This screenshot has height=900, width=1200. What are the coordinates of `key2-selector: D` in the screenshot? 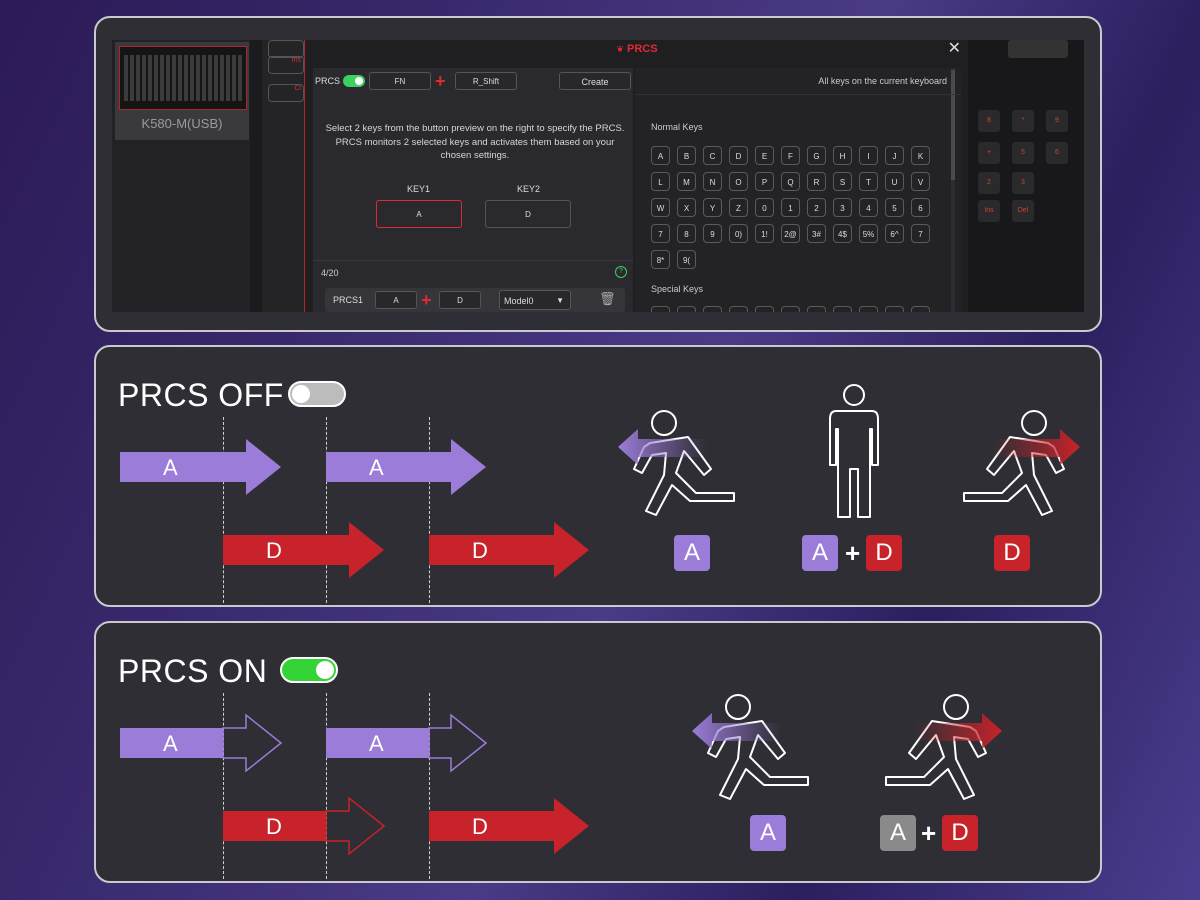 It's located at (528, 214).